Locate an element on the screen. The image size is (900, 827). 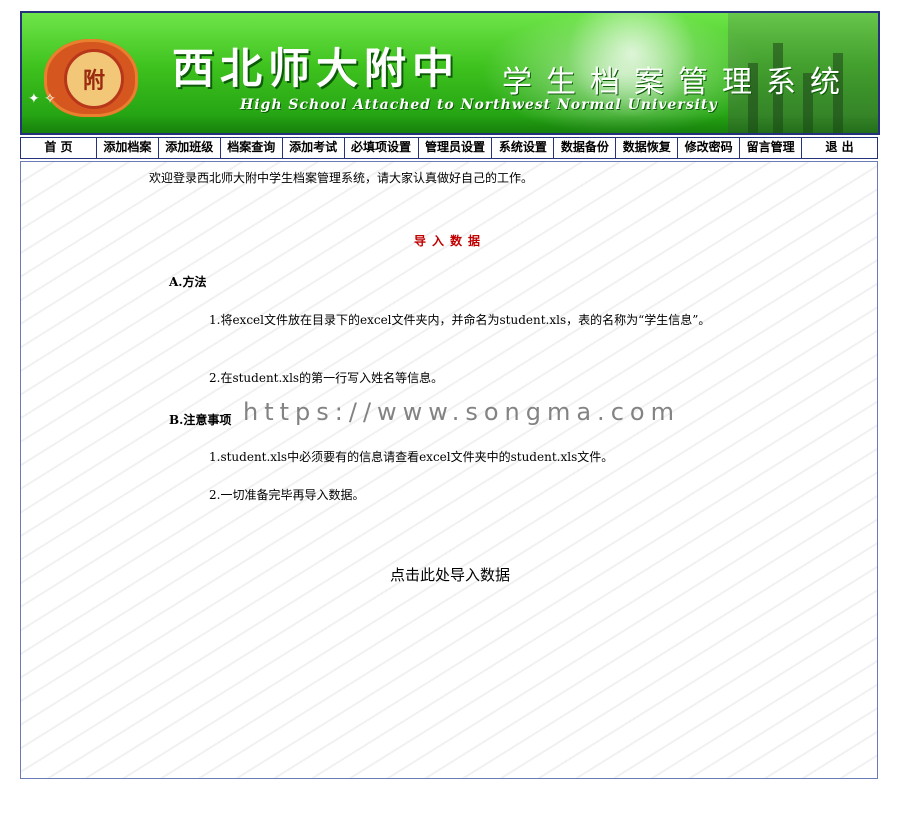
watermark-overlay: https://www.songma.com is located at coordinates (461, 412).